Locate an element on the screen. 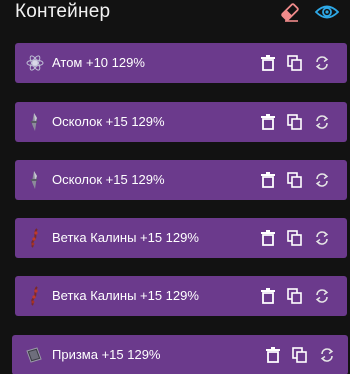 The height and width of the screenshot is (374, 350). list-item: Призма +15 129% is located at coordinates (180, 354).